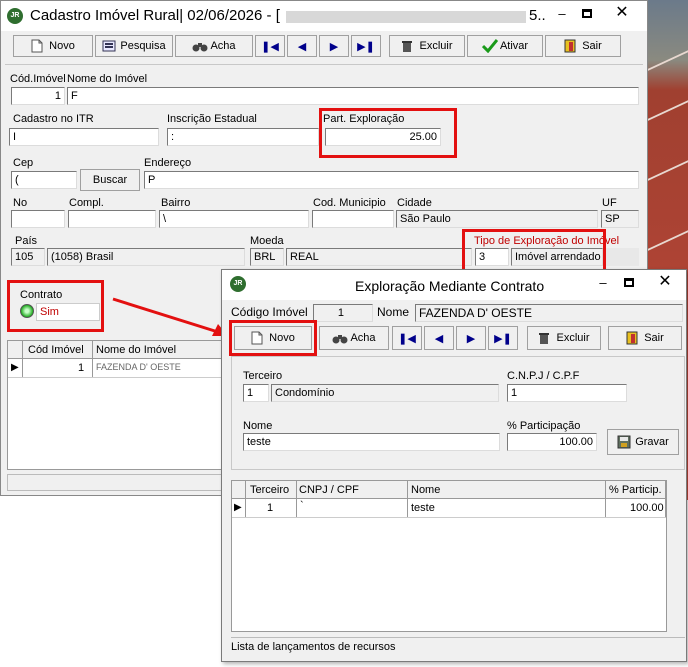 This screenshot has width=688, height=667. What do you see at coordinates (270, 490) in the screenshot?
I see `grid-header-terceiro: Terceiro` at bounding box center [270, 490].